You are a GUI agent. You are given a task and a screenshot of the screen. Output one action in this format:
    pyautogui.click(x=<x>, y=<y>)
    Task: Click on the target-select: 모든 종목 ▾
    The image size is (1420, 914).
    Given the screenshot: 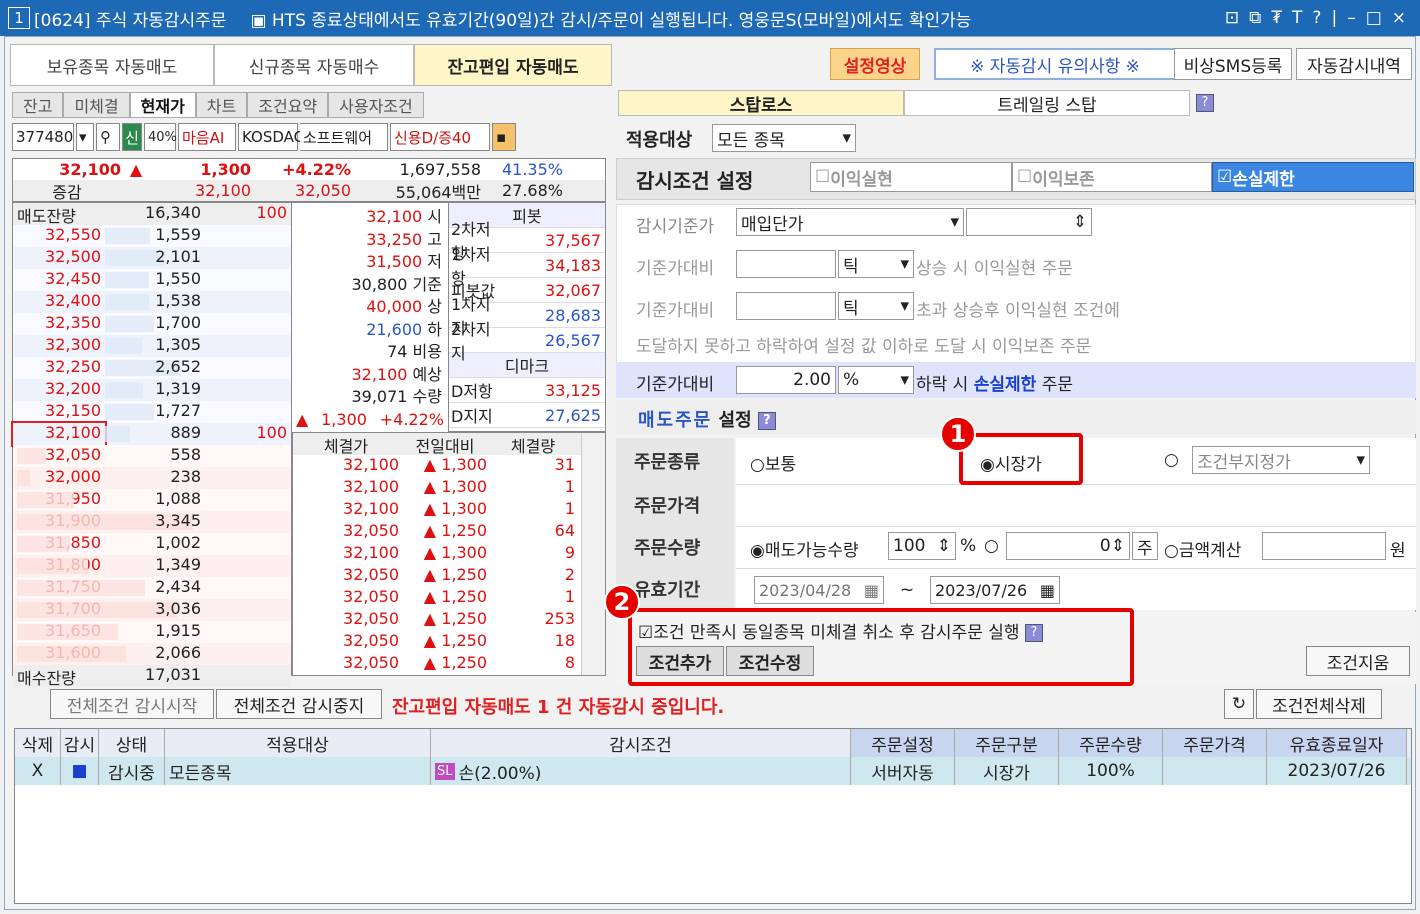 What is the action you would take?
    pyautogui.click(x=784, y=138)
    